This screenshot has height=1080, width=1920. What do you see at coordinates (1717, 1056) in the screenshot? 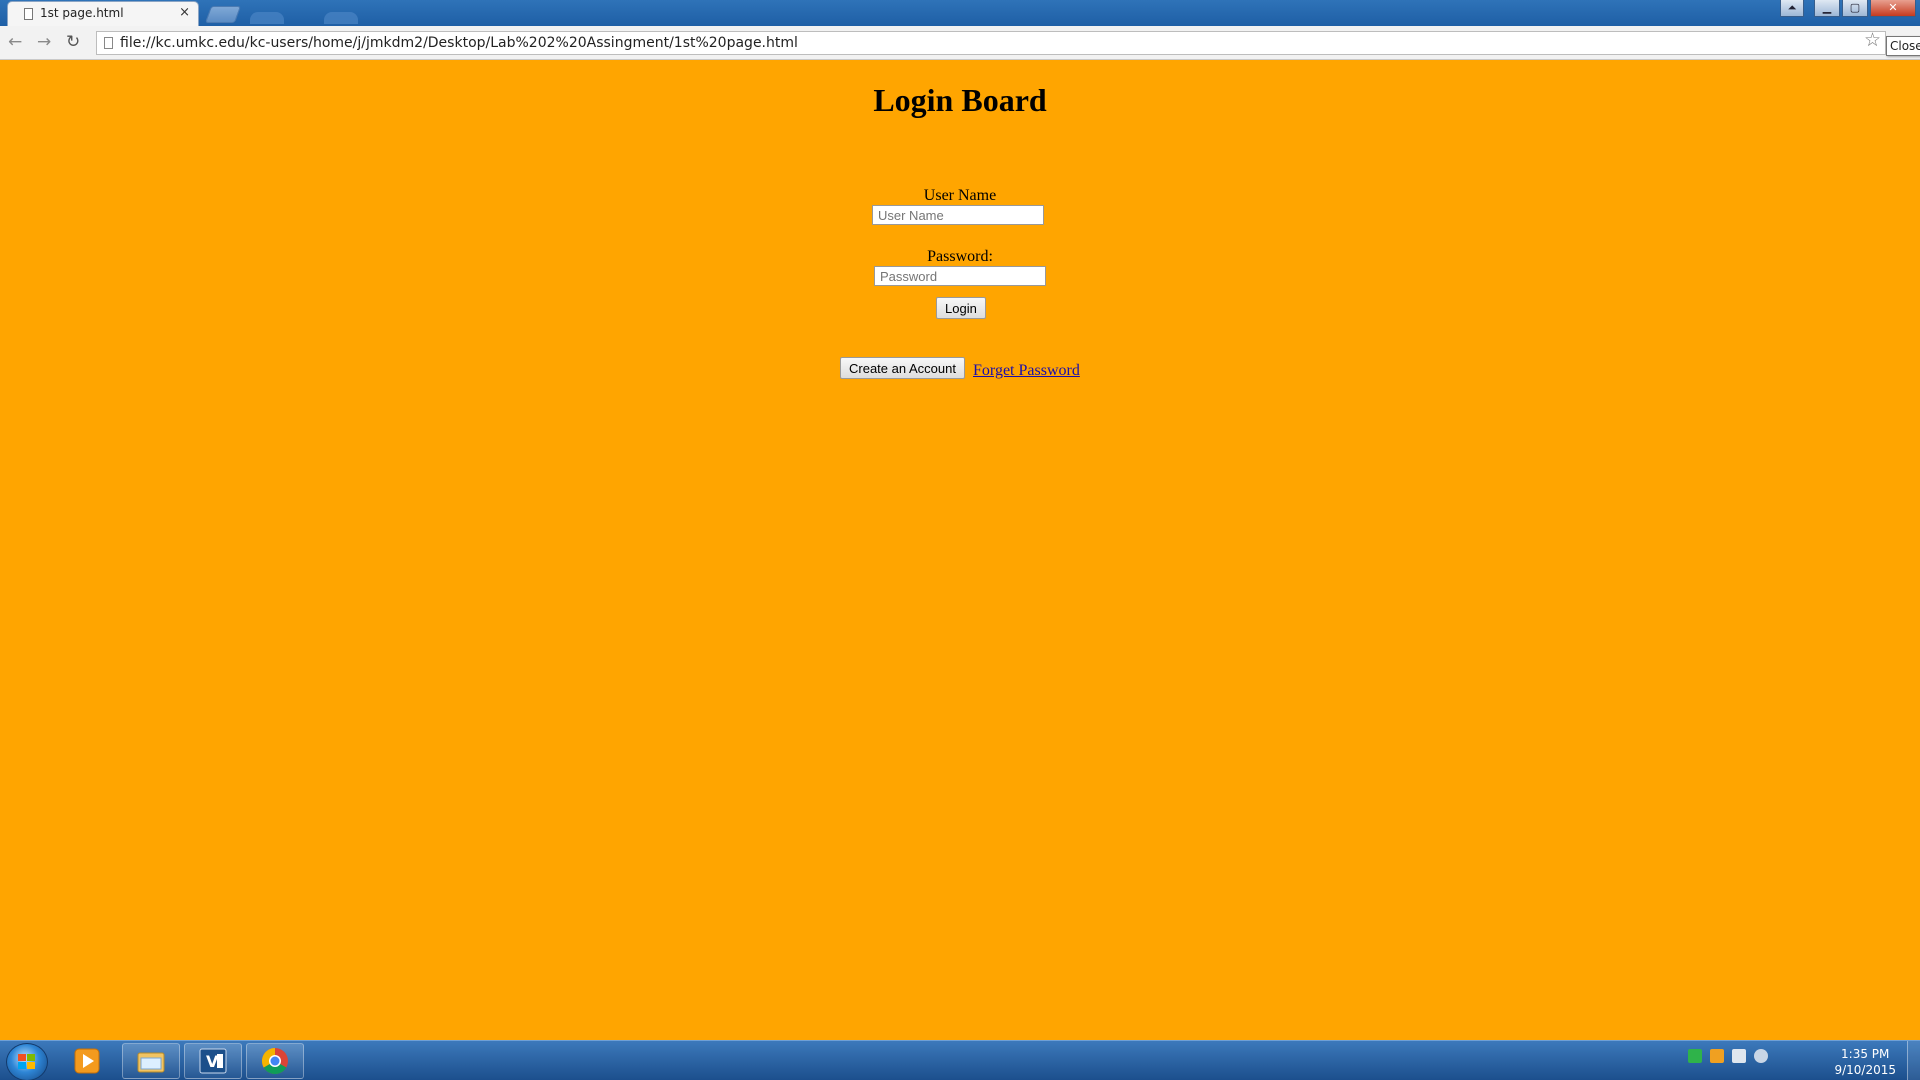
I see `shield-icon` at bounding box center [1717, 1056].